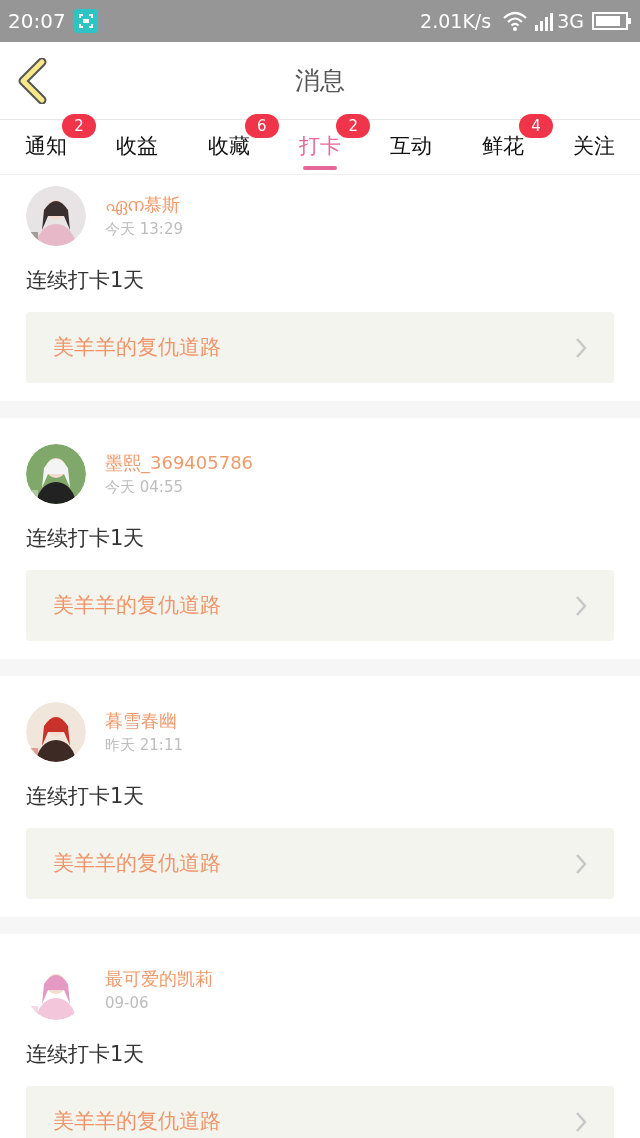  What do you see at coordinates (144, 205) in the screenshot?
I see `username: ഏന慕斯` at bounding box center [144, 205].